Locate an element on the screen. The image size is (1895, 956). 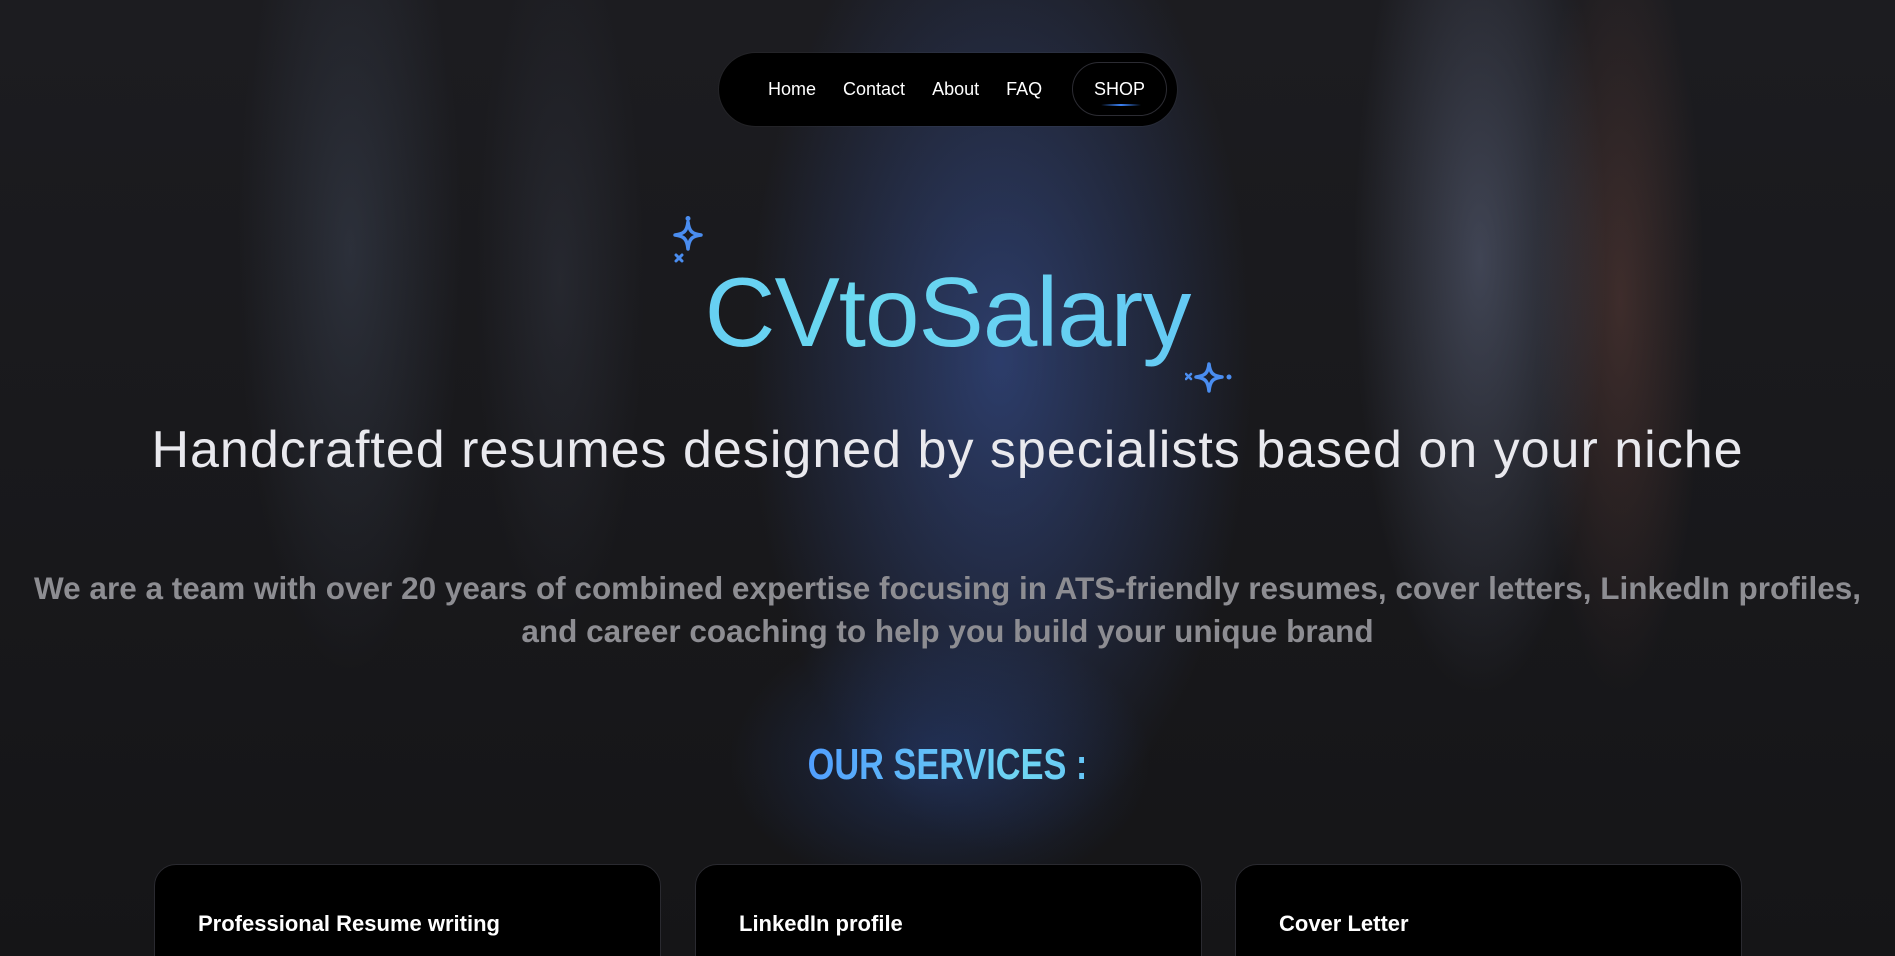
services-heading: OUR SERVICES : is located at coordinates (947, 765).